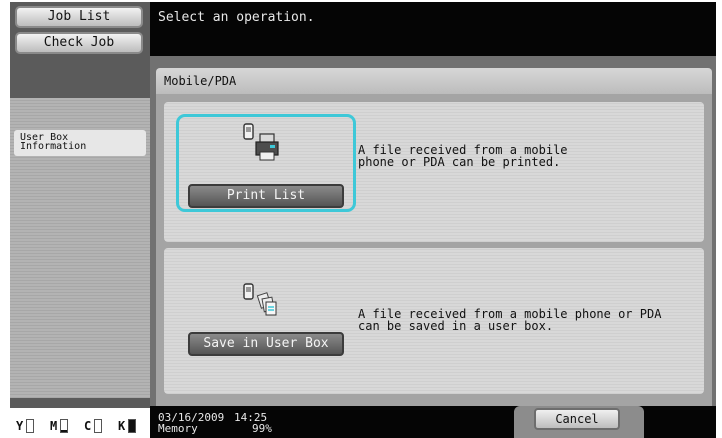 The image size is (722, 438). What do you see at coordinates (122, 426) in the screenshot?
I see `toner-k-label: K` at bounding box center [122, 426].